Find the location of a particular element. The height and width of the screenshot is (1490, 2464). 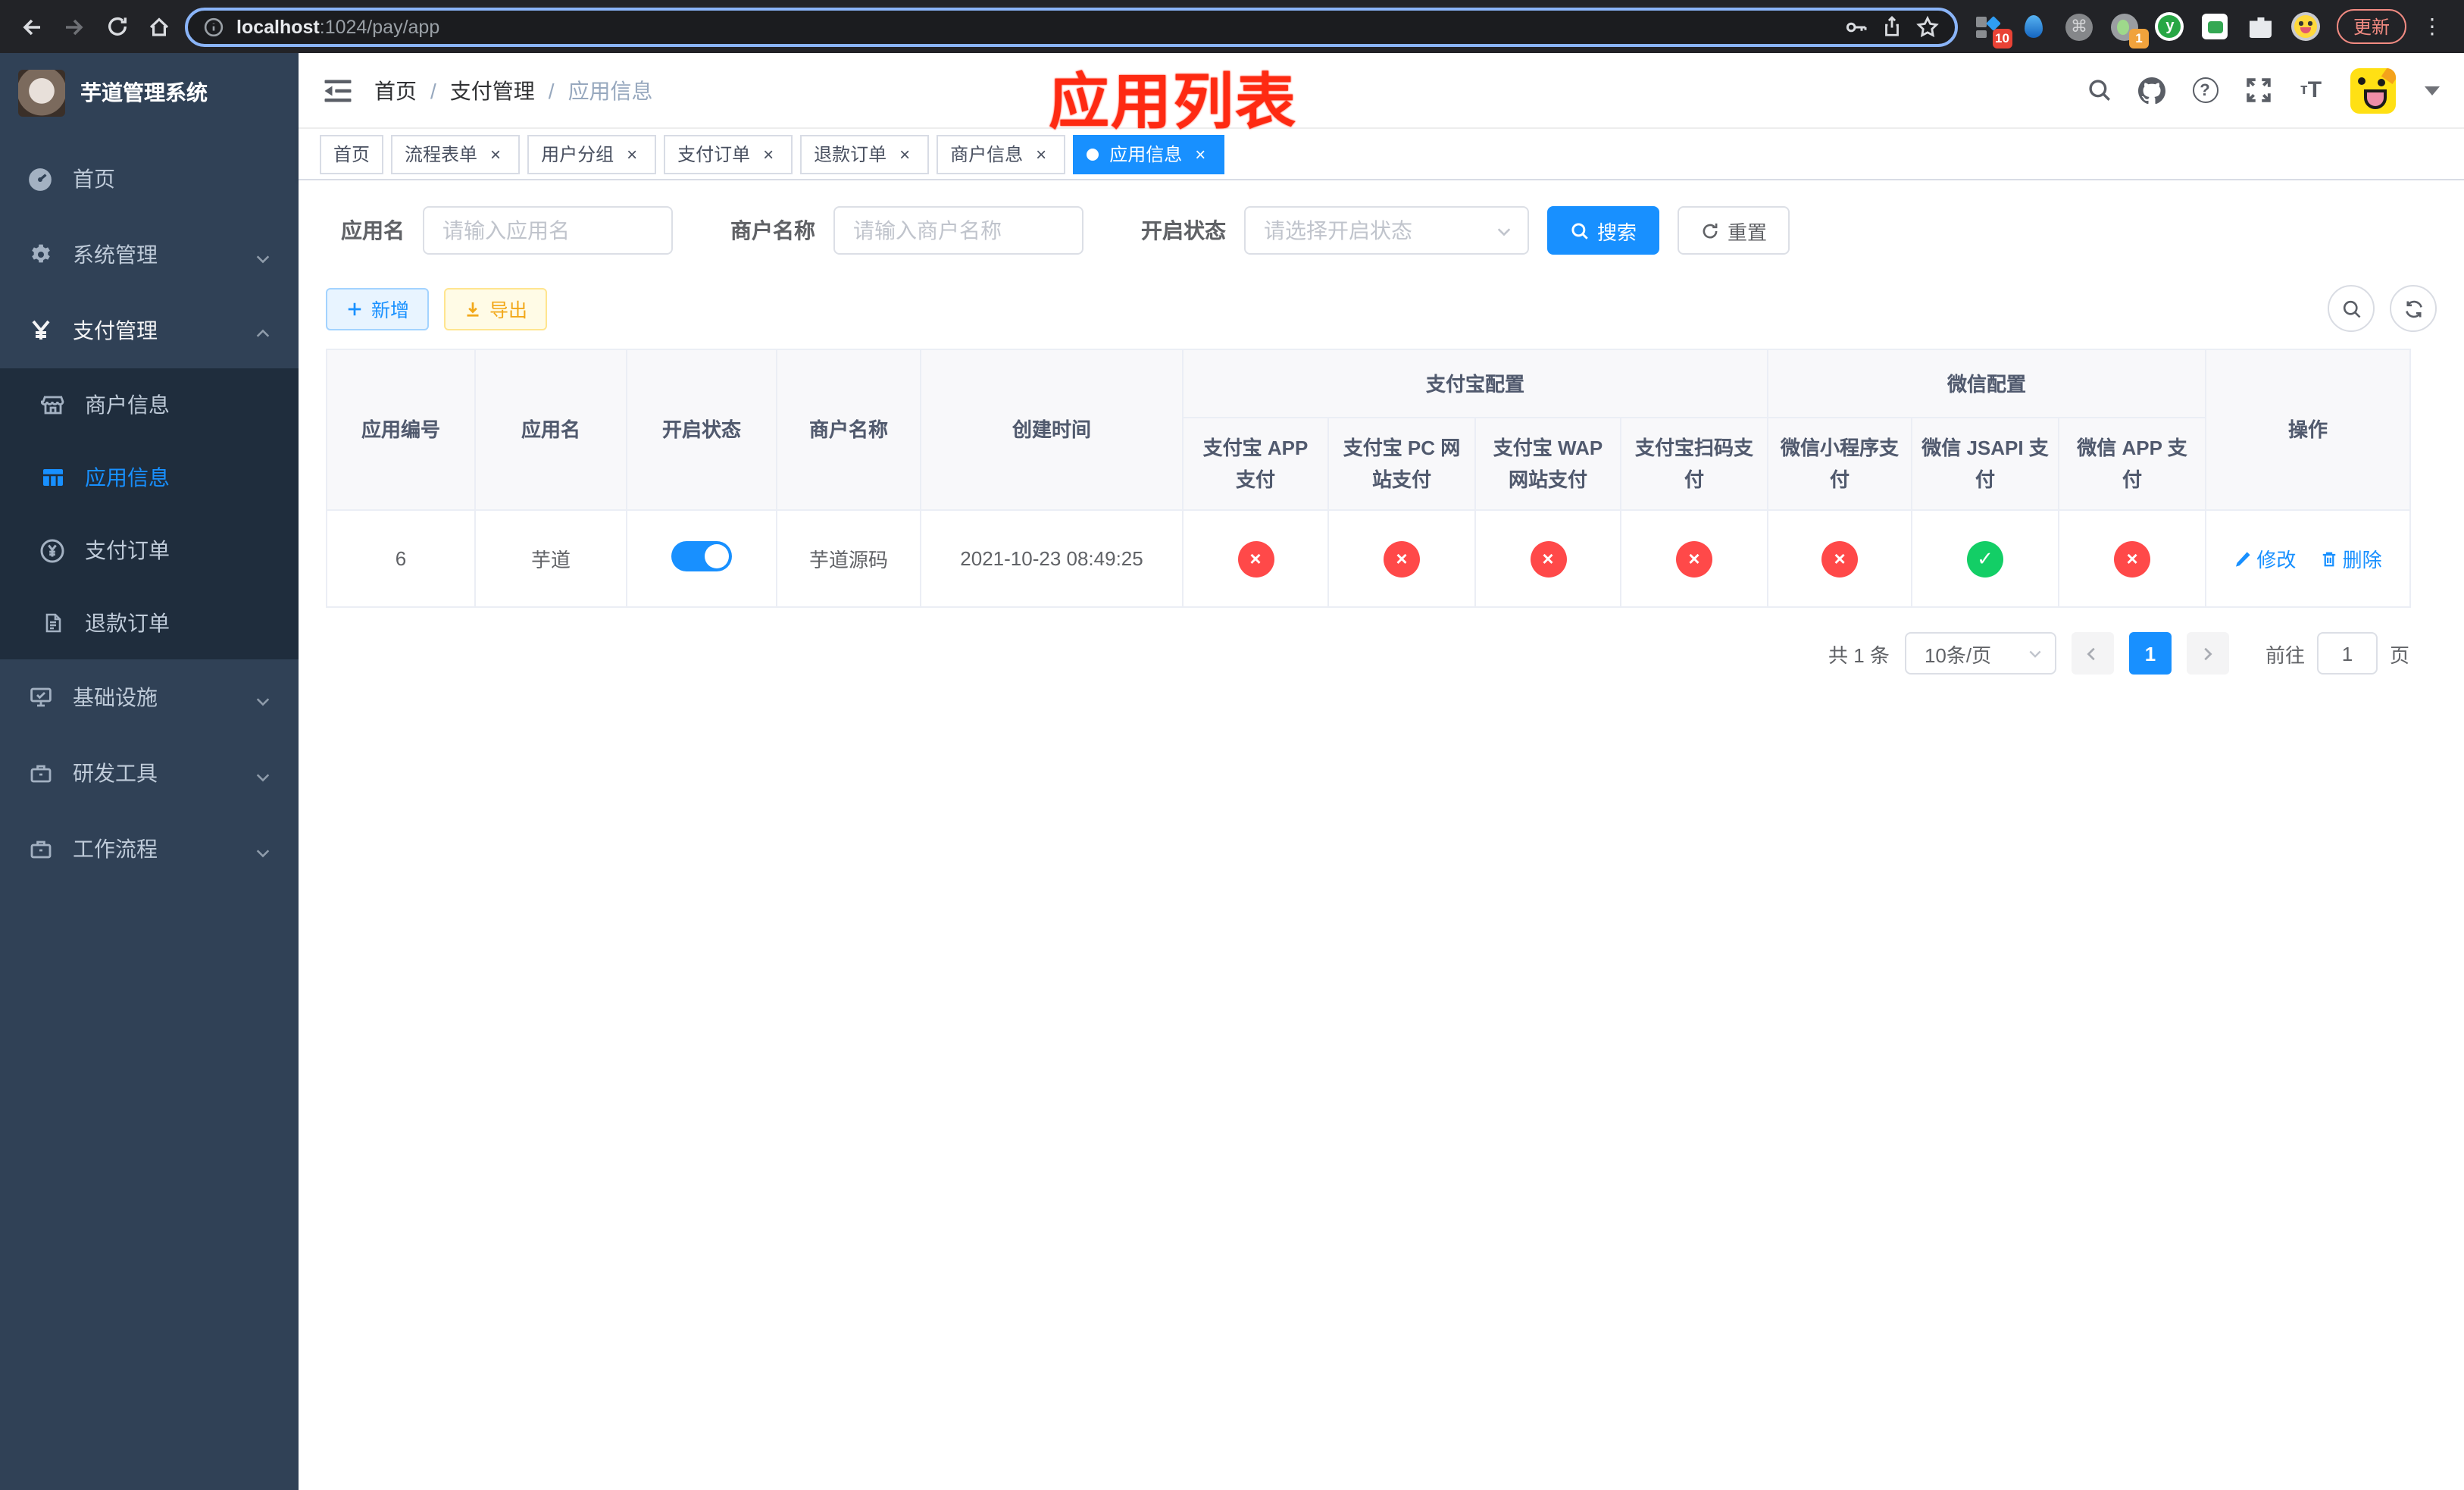

y-extension-icon: y is located at coordinates (2170, 27).